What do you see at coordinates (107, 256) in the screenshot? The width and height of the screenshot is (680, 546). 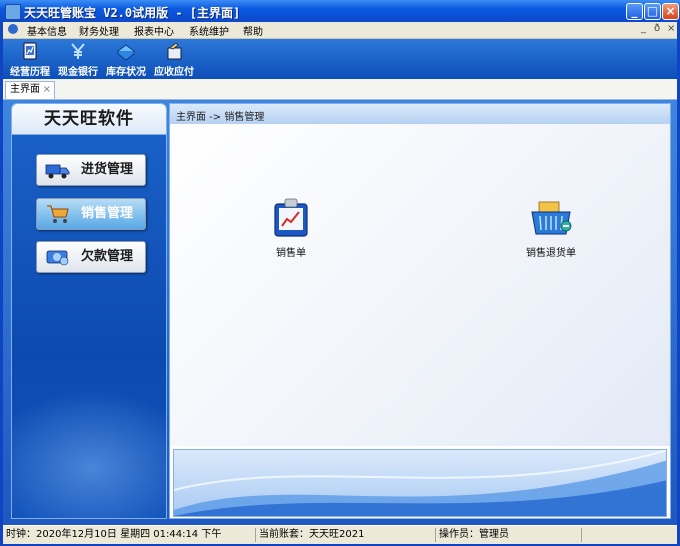 I see `nav-label: 欠款管理` at bounding box center [107, 256].